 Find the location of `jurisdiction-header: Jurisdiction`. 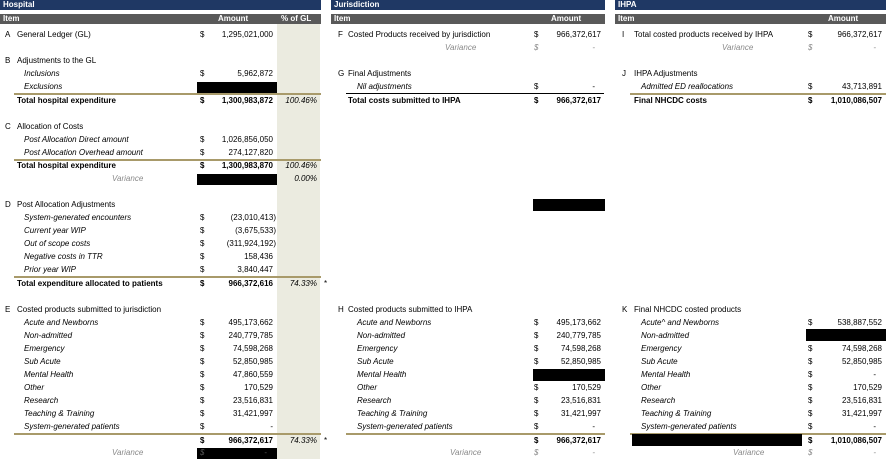

jurisdiction-header: Jurisdiction is located at coordinates (468, 5).